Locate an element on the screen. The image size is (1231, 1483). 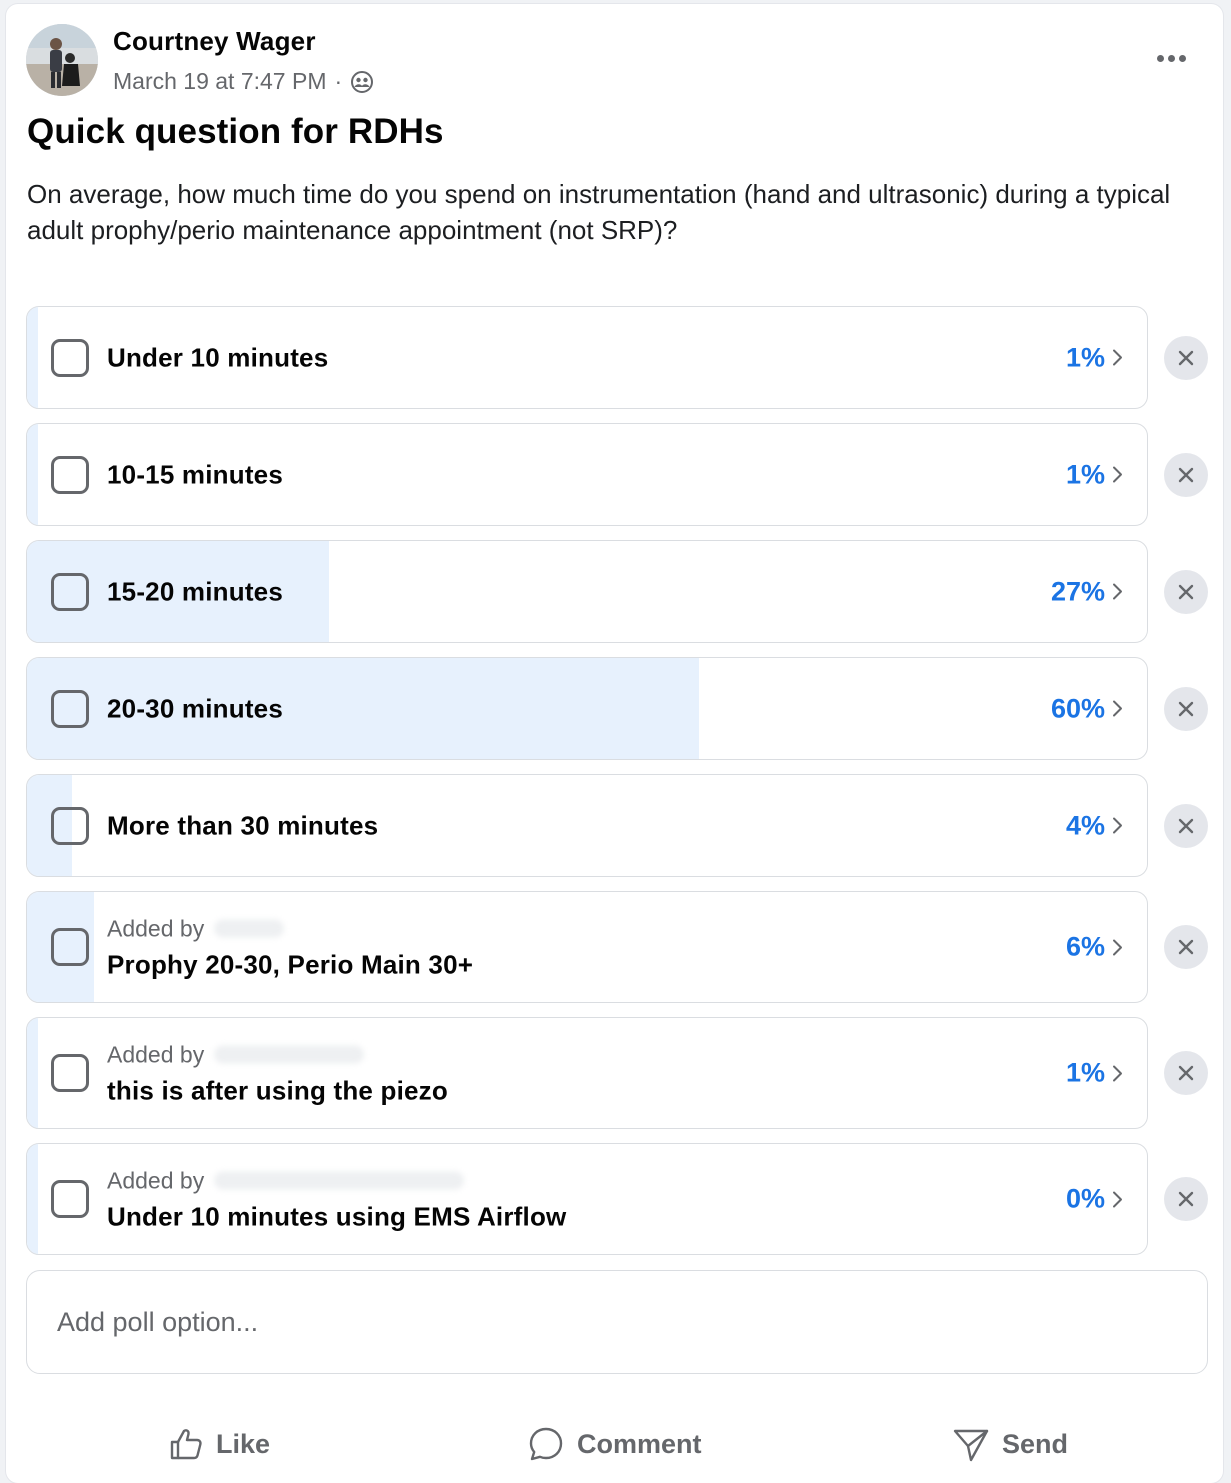
poll-percent: 27% is located at coordinates (1087, 591).